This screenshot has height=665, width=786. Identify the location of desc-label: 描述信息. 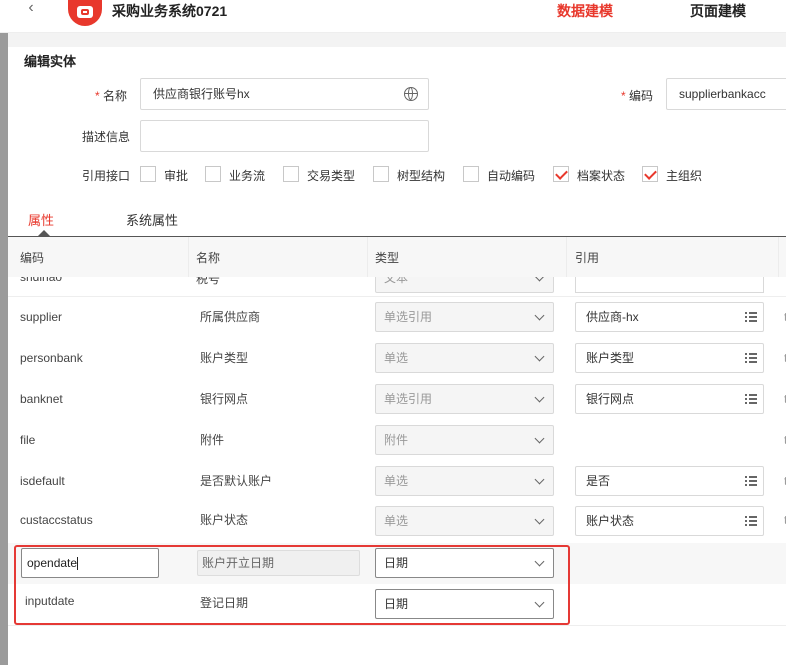
(106, 137).